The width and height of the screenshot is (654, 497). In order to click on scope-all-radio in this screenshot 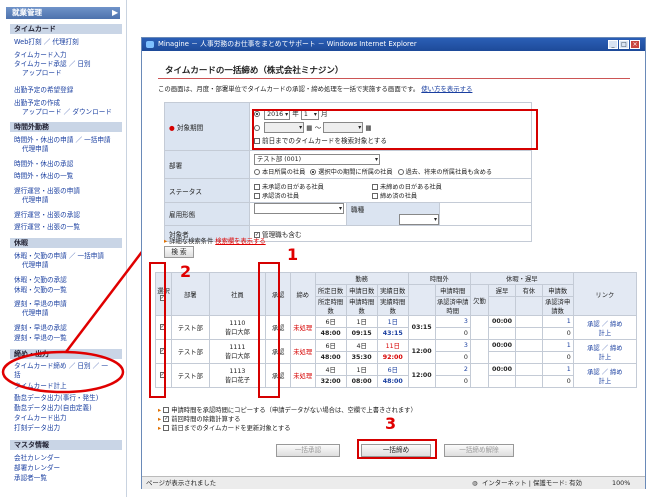, I will do `click(400, 171)`.